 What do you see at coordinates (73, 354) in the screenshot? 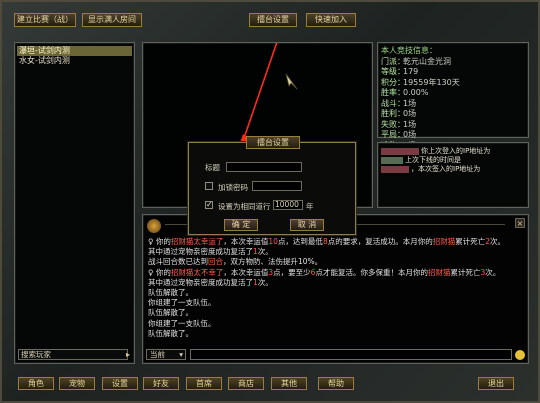
I see `player-search-input: 搜索玩家` at bounding box center [73, 354].